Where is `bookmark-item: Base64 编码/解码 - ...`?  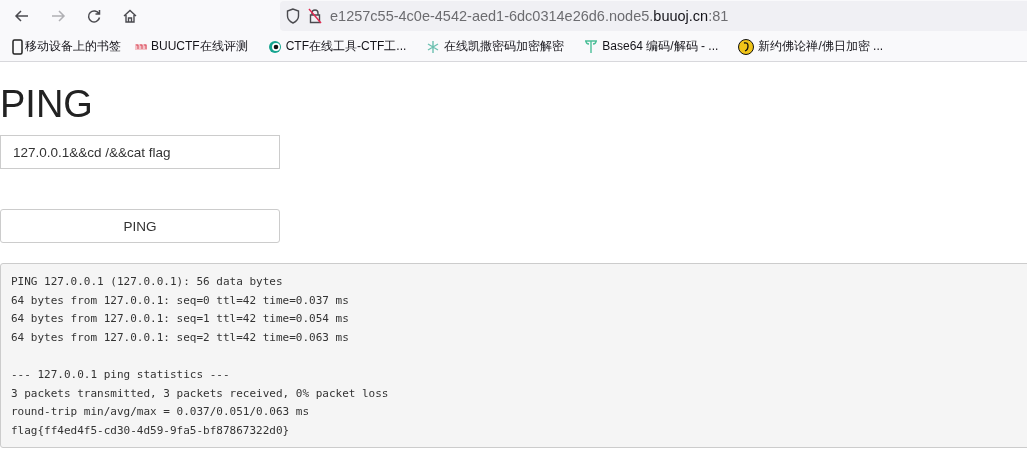
bookmark-item: Base64 编码/解码 - ... is located at coordinates (651, 46).